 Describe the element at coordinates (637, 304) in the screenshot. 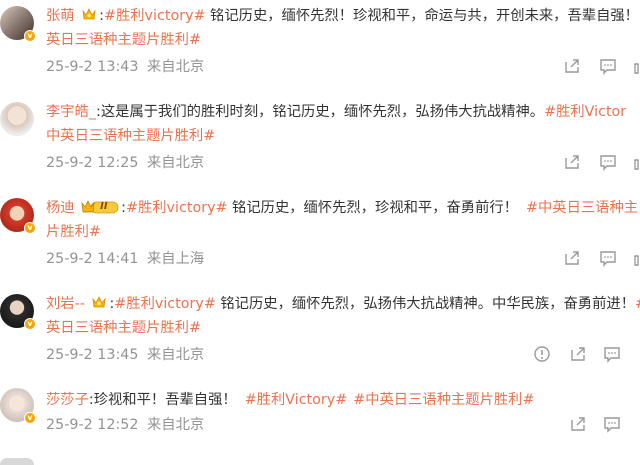

I see `hashtag-link: #中` at that location.